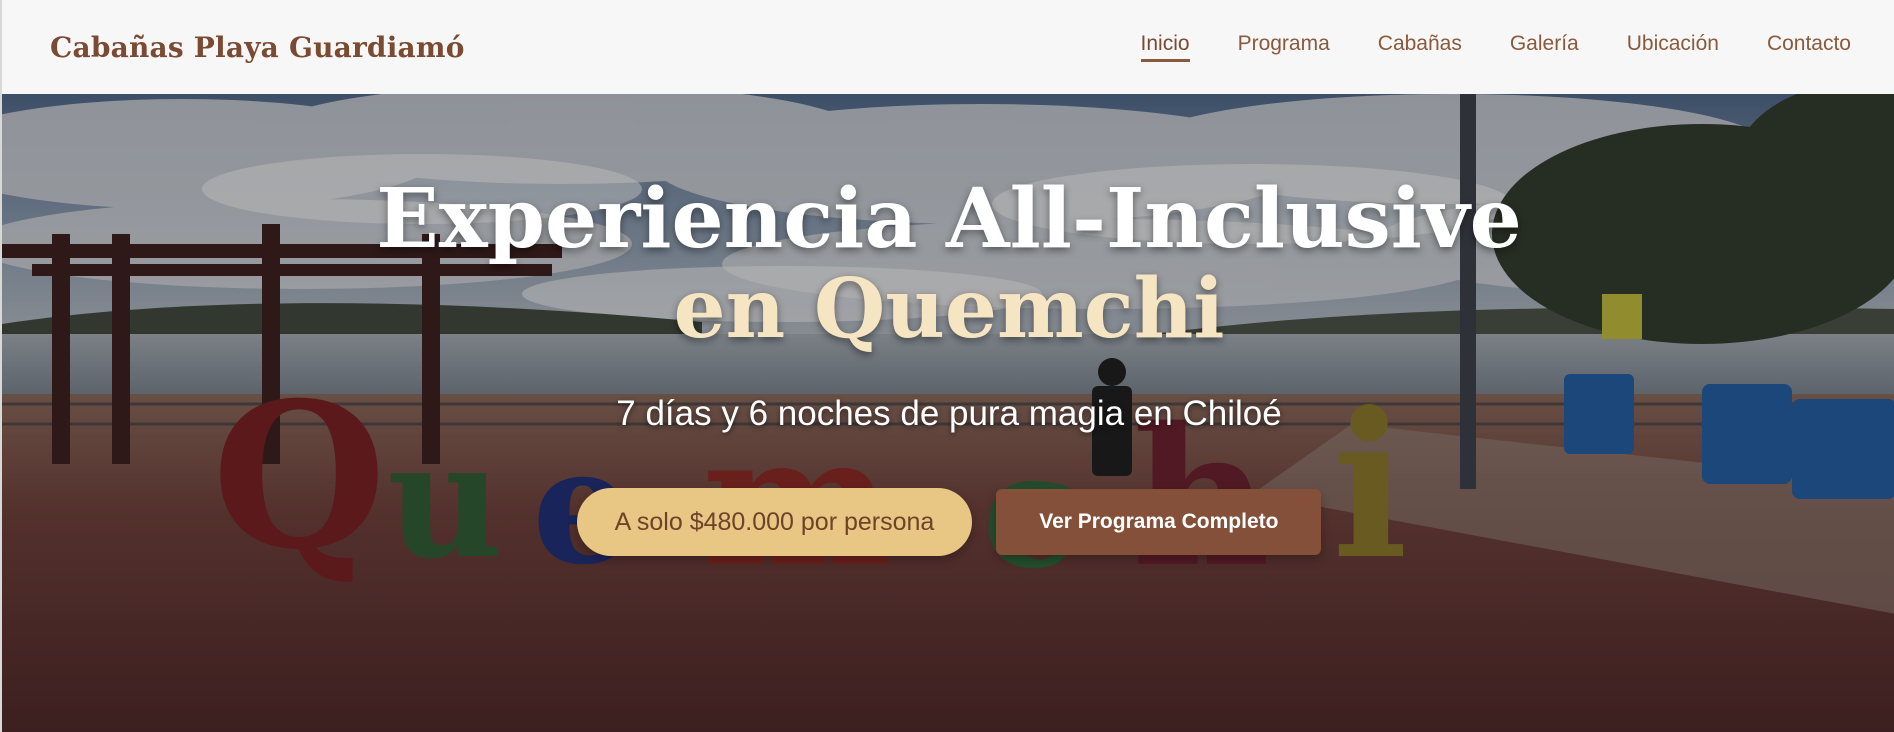 The height and width of the screenshot is (732, 1894). Describe the element at coordinates (949, 309) in the screenshot. I see `hero-title-line2: en Quemchi` at that location.